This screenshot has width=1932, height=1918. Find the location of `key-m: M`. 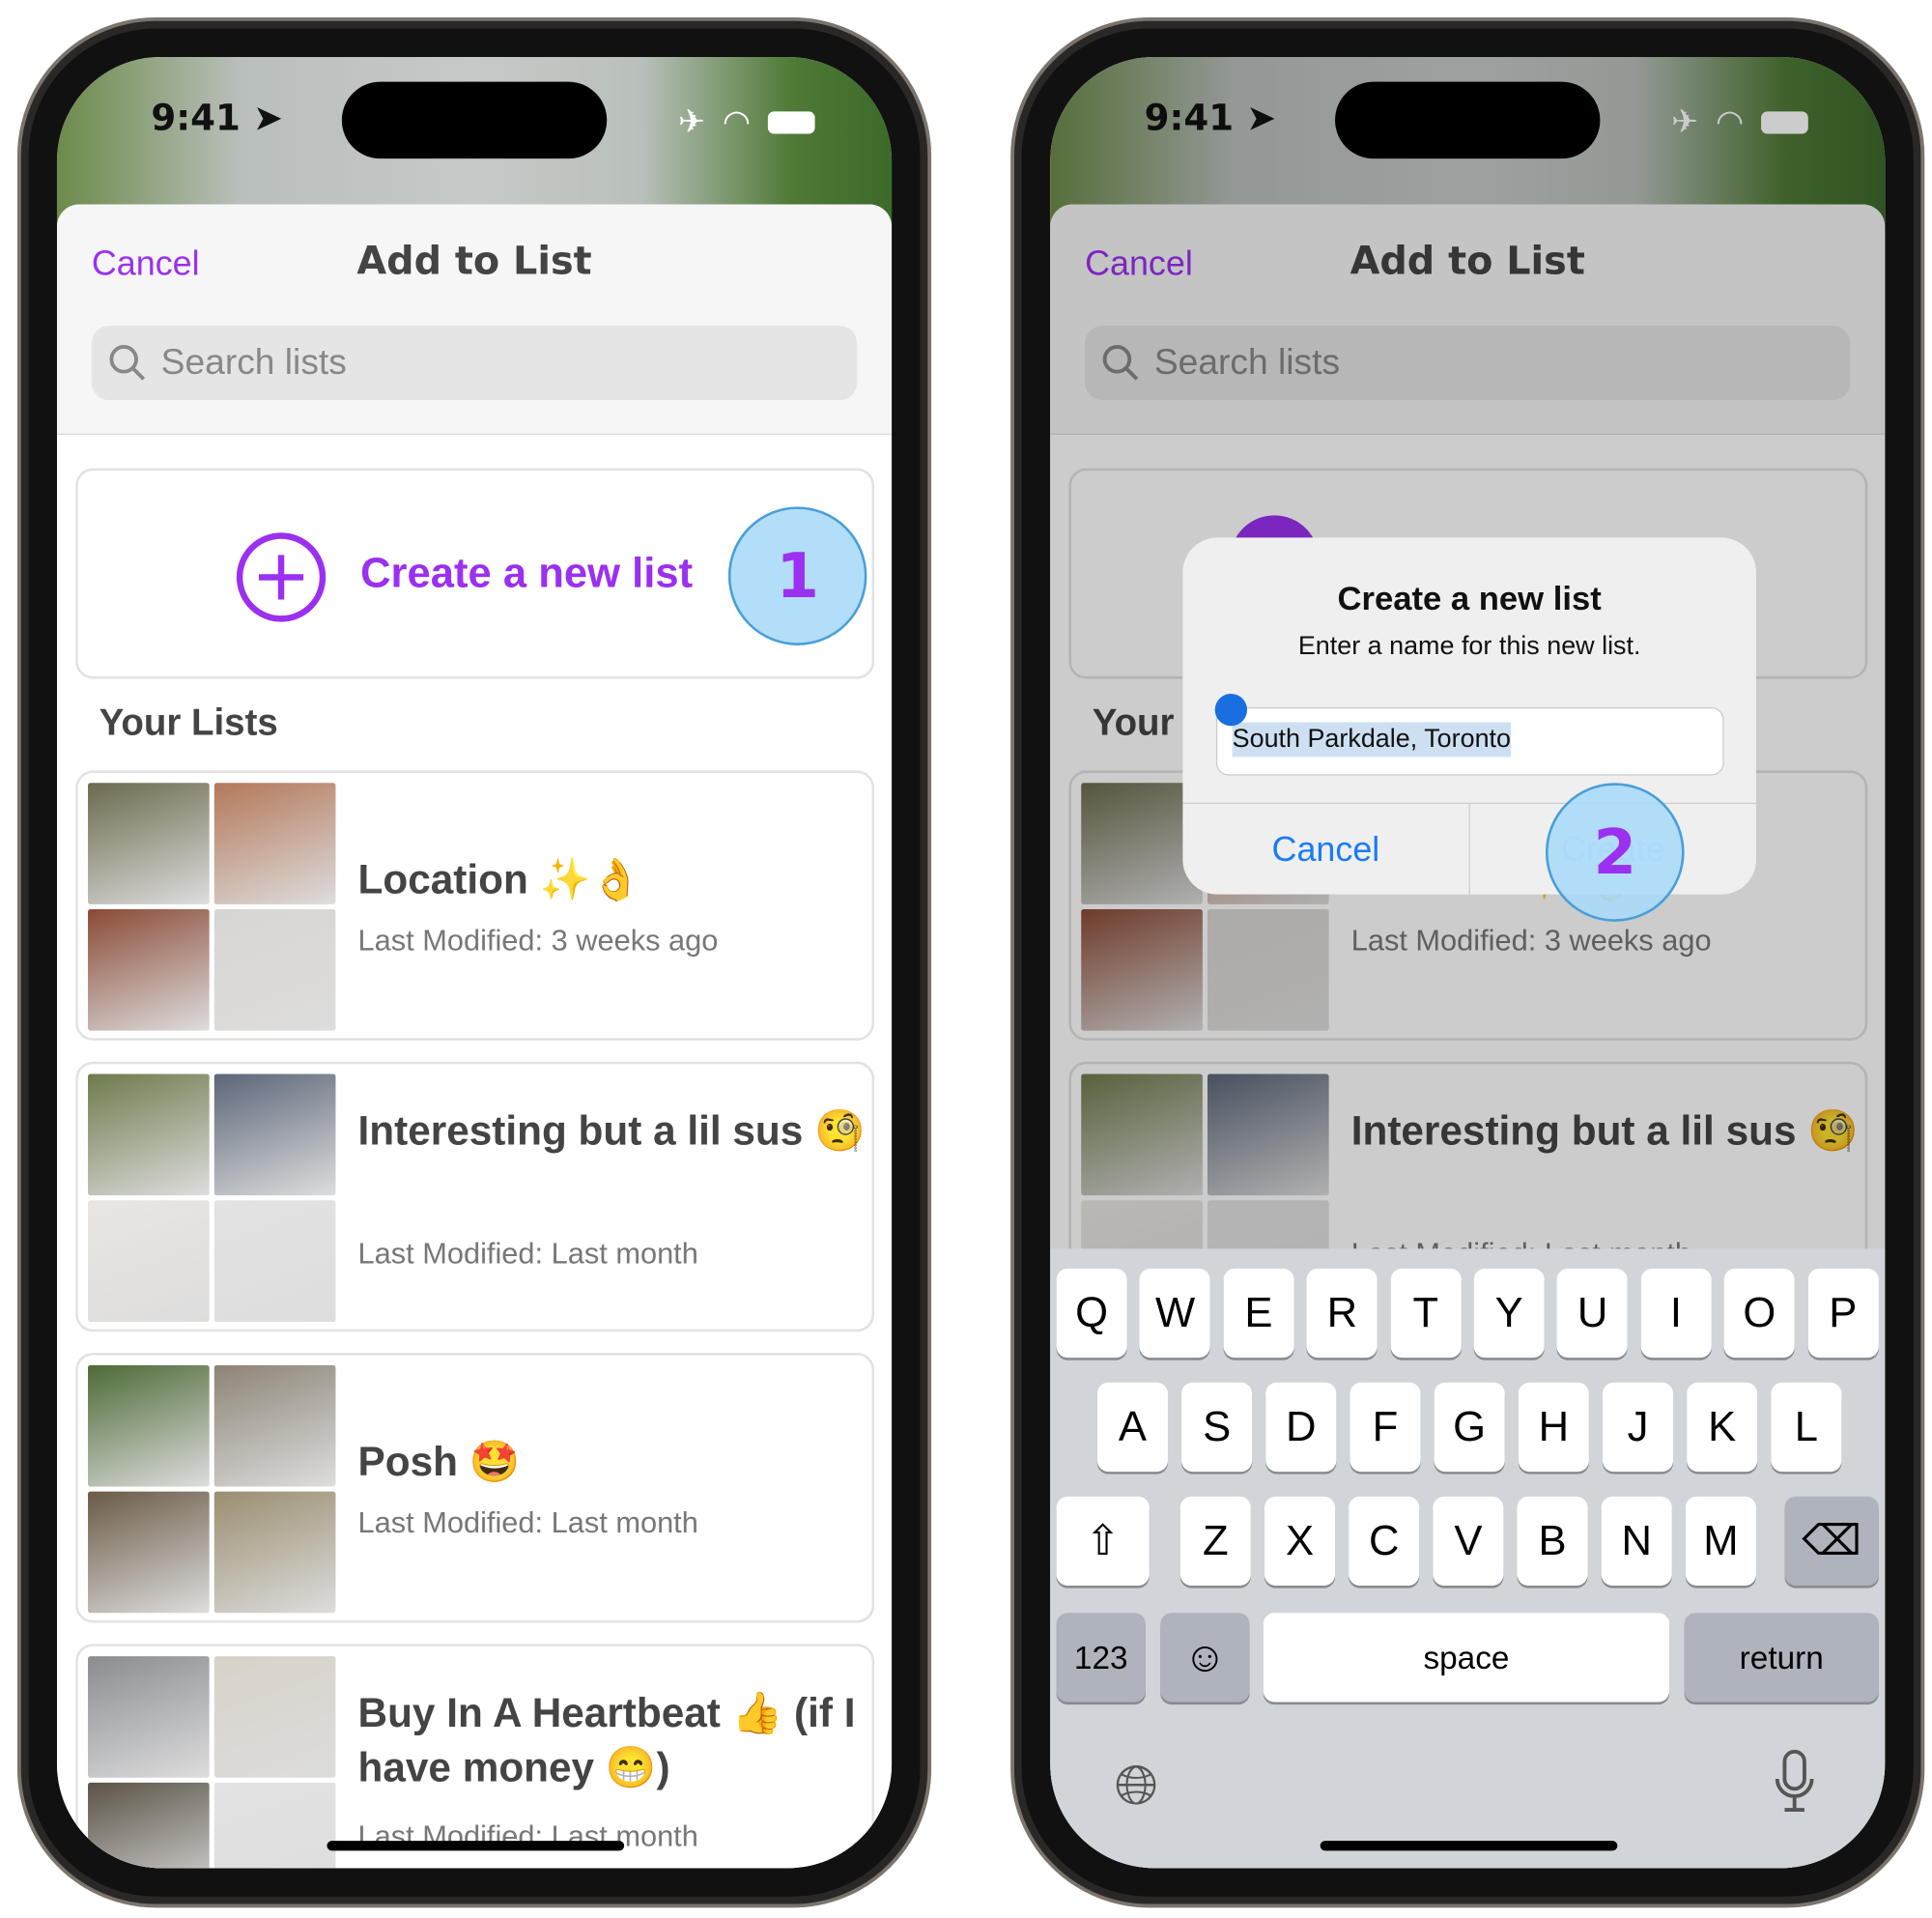

key-m: M is located at coordinates (1720, 1541).